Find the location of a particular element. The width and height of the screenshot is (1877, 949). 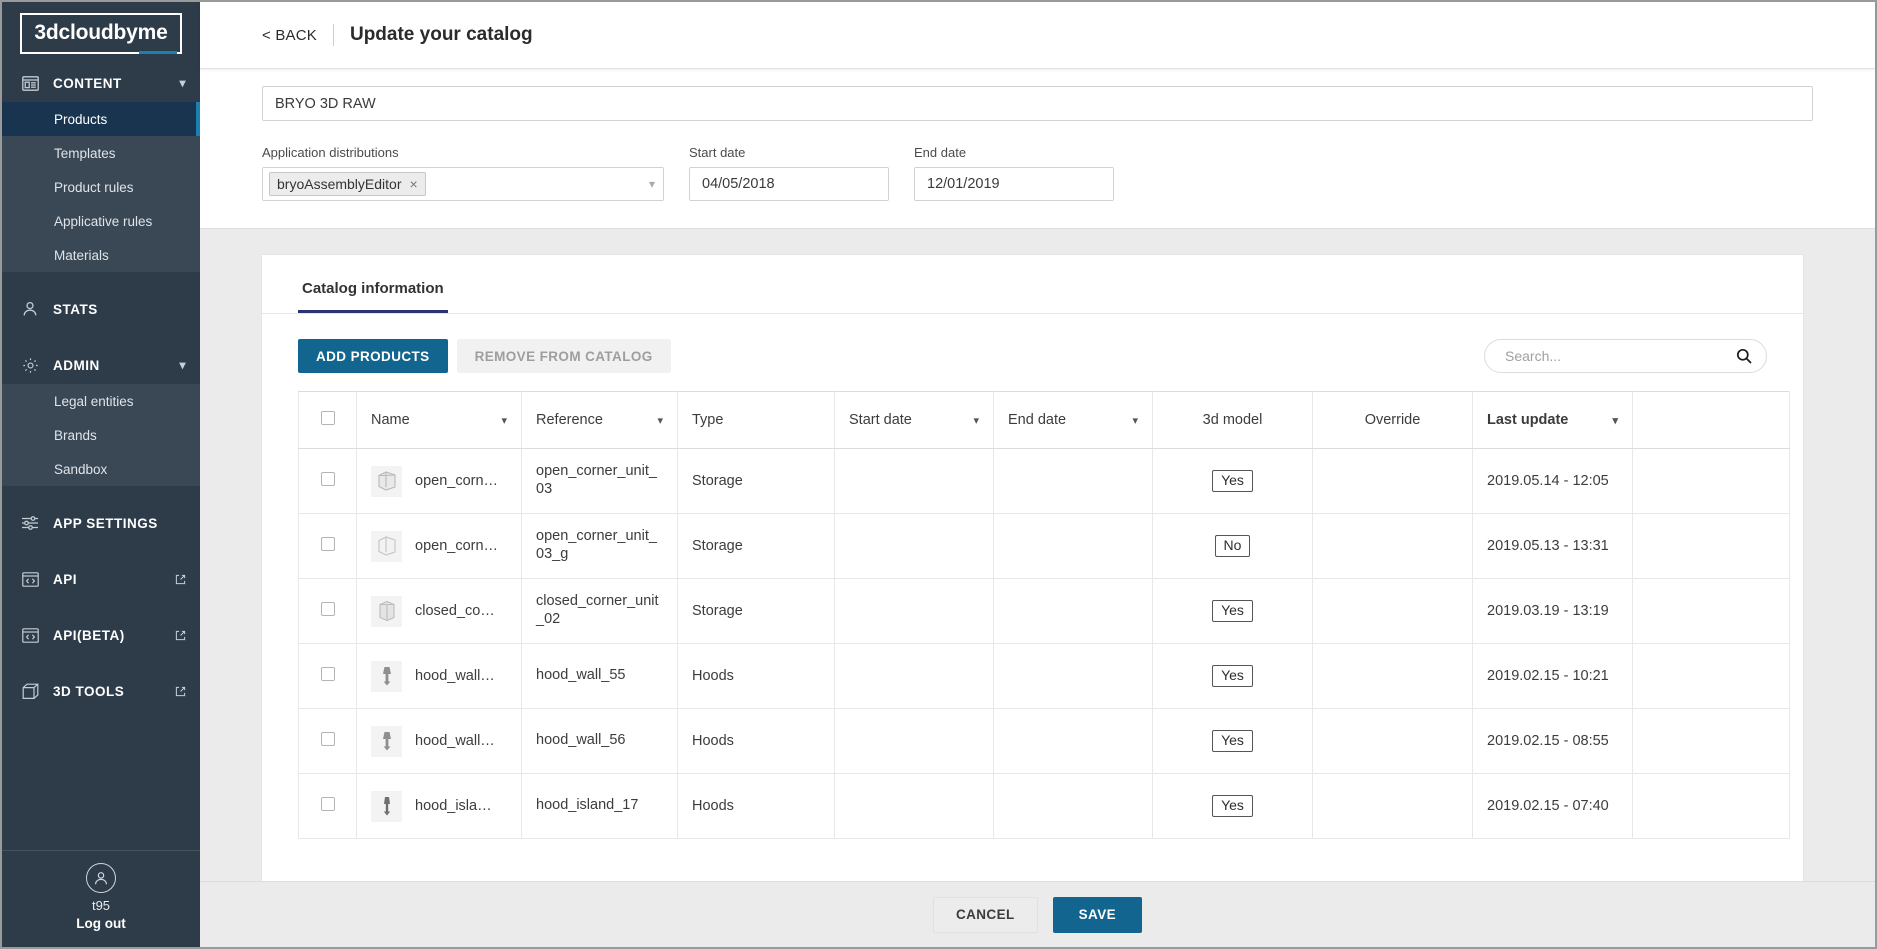

select-all-checkbox is located at coordinates (327, 418).